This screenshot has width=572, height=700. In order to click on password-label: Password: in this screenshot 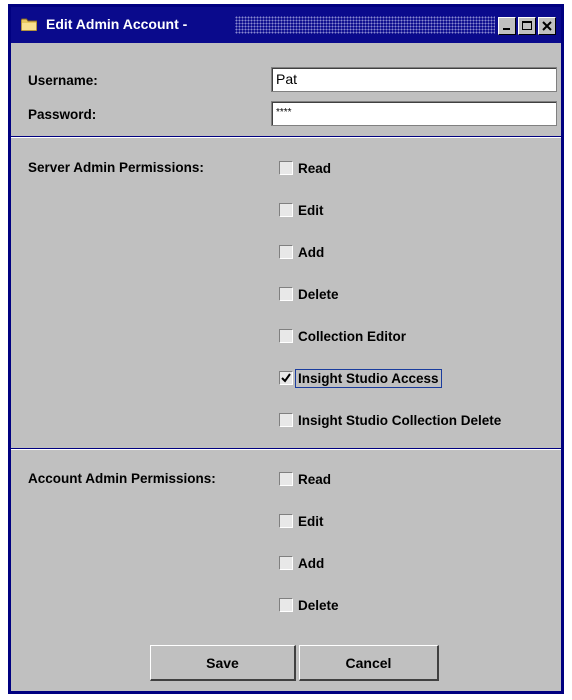, I will do `click(62, 114)`.